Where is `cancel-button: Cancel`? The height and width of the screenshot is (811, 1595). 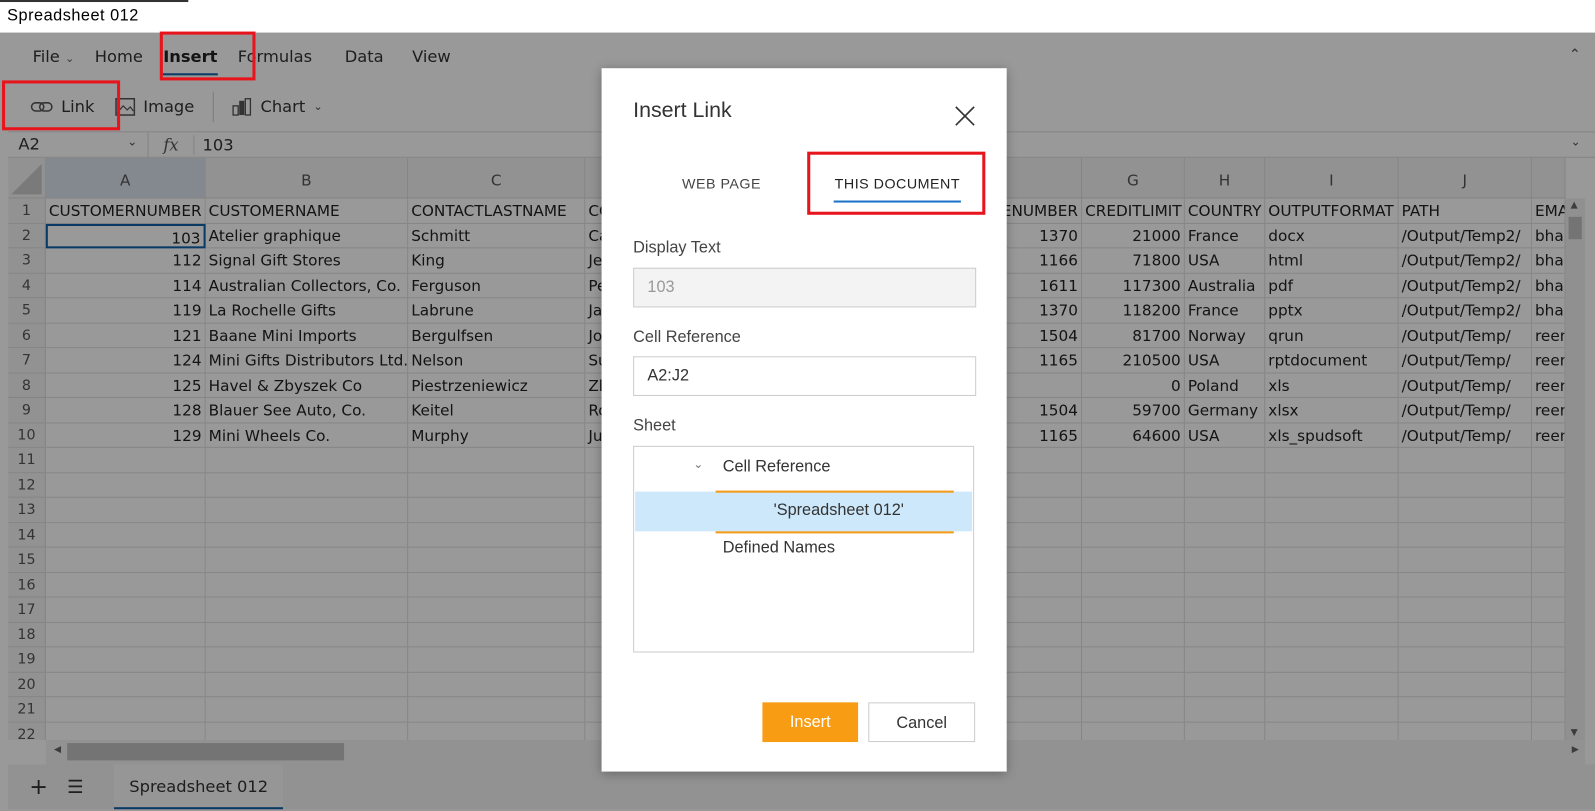 cancel-button: Cancel is located at coordinates (922, 722).